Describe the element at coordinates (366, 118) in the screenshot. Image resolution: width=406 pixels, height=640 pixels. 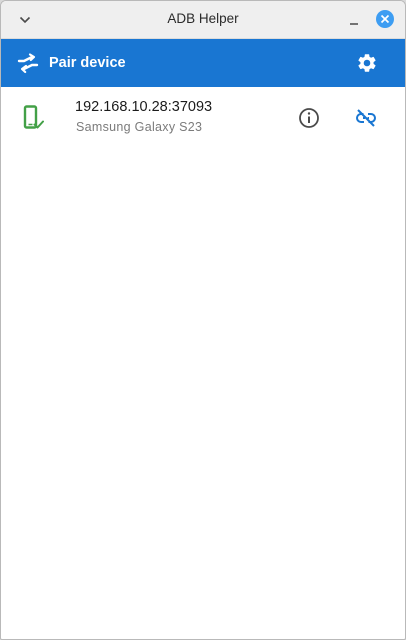
I see `link-off-icon` at that location.